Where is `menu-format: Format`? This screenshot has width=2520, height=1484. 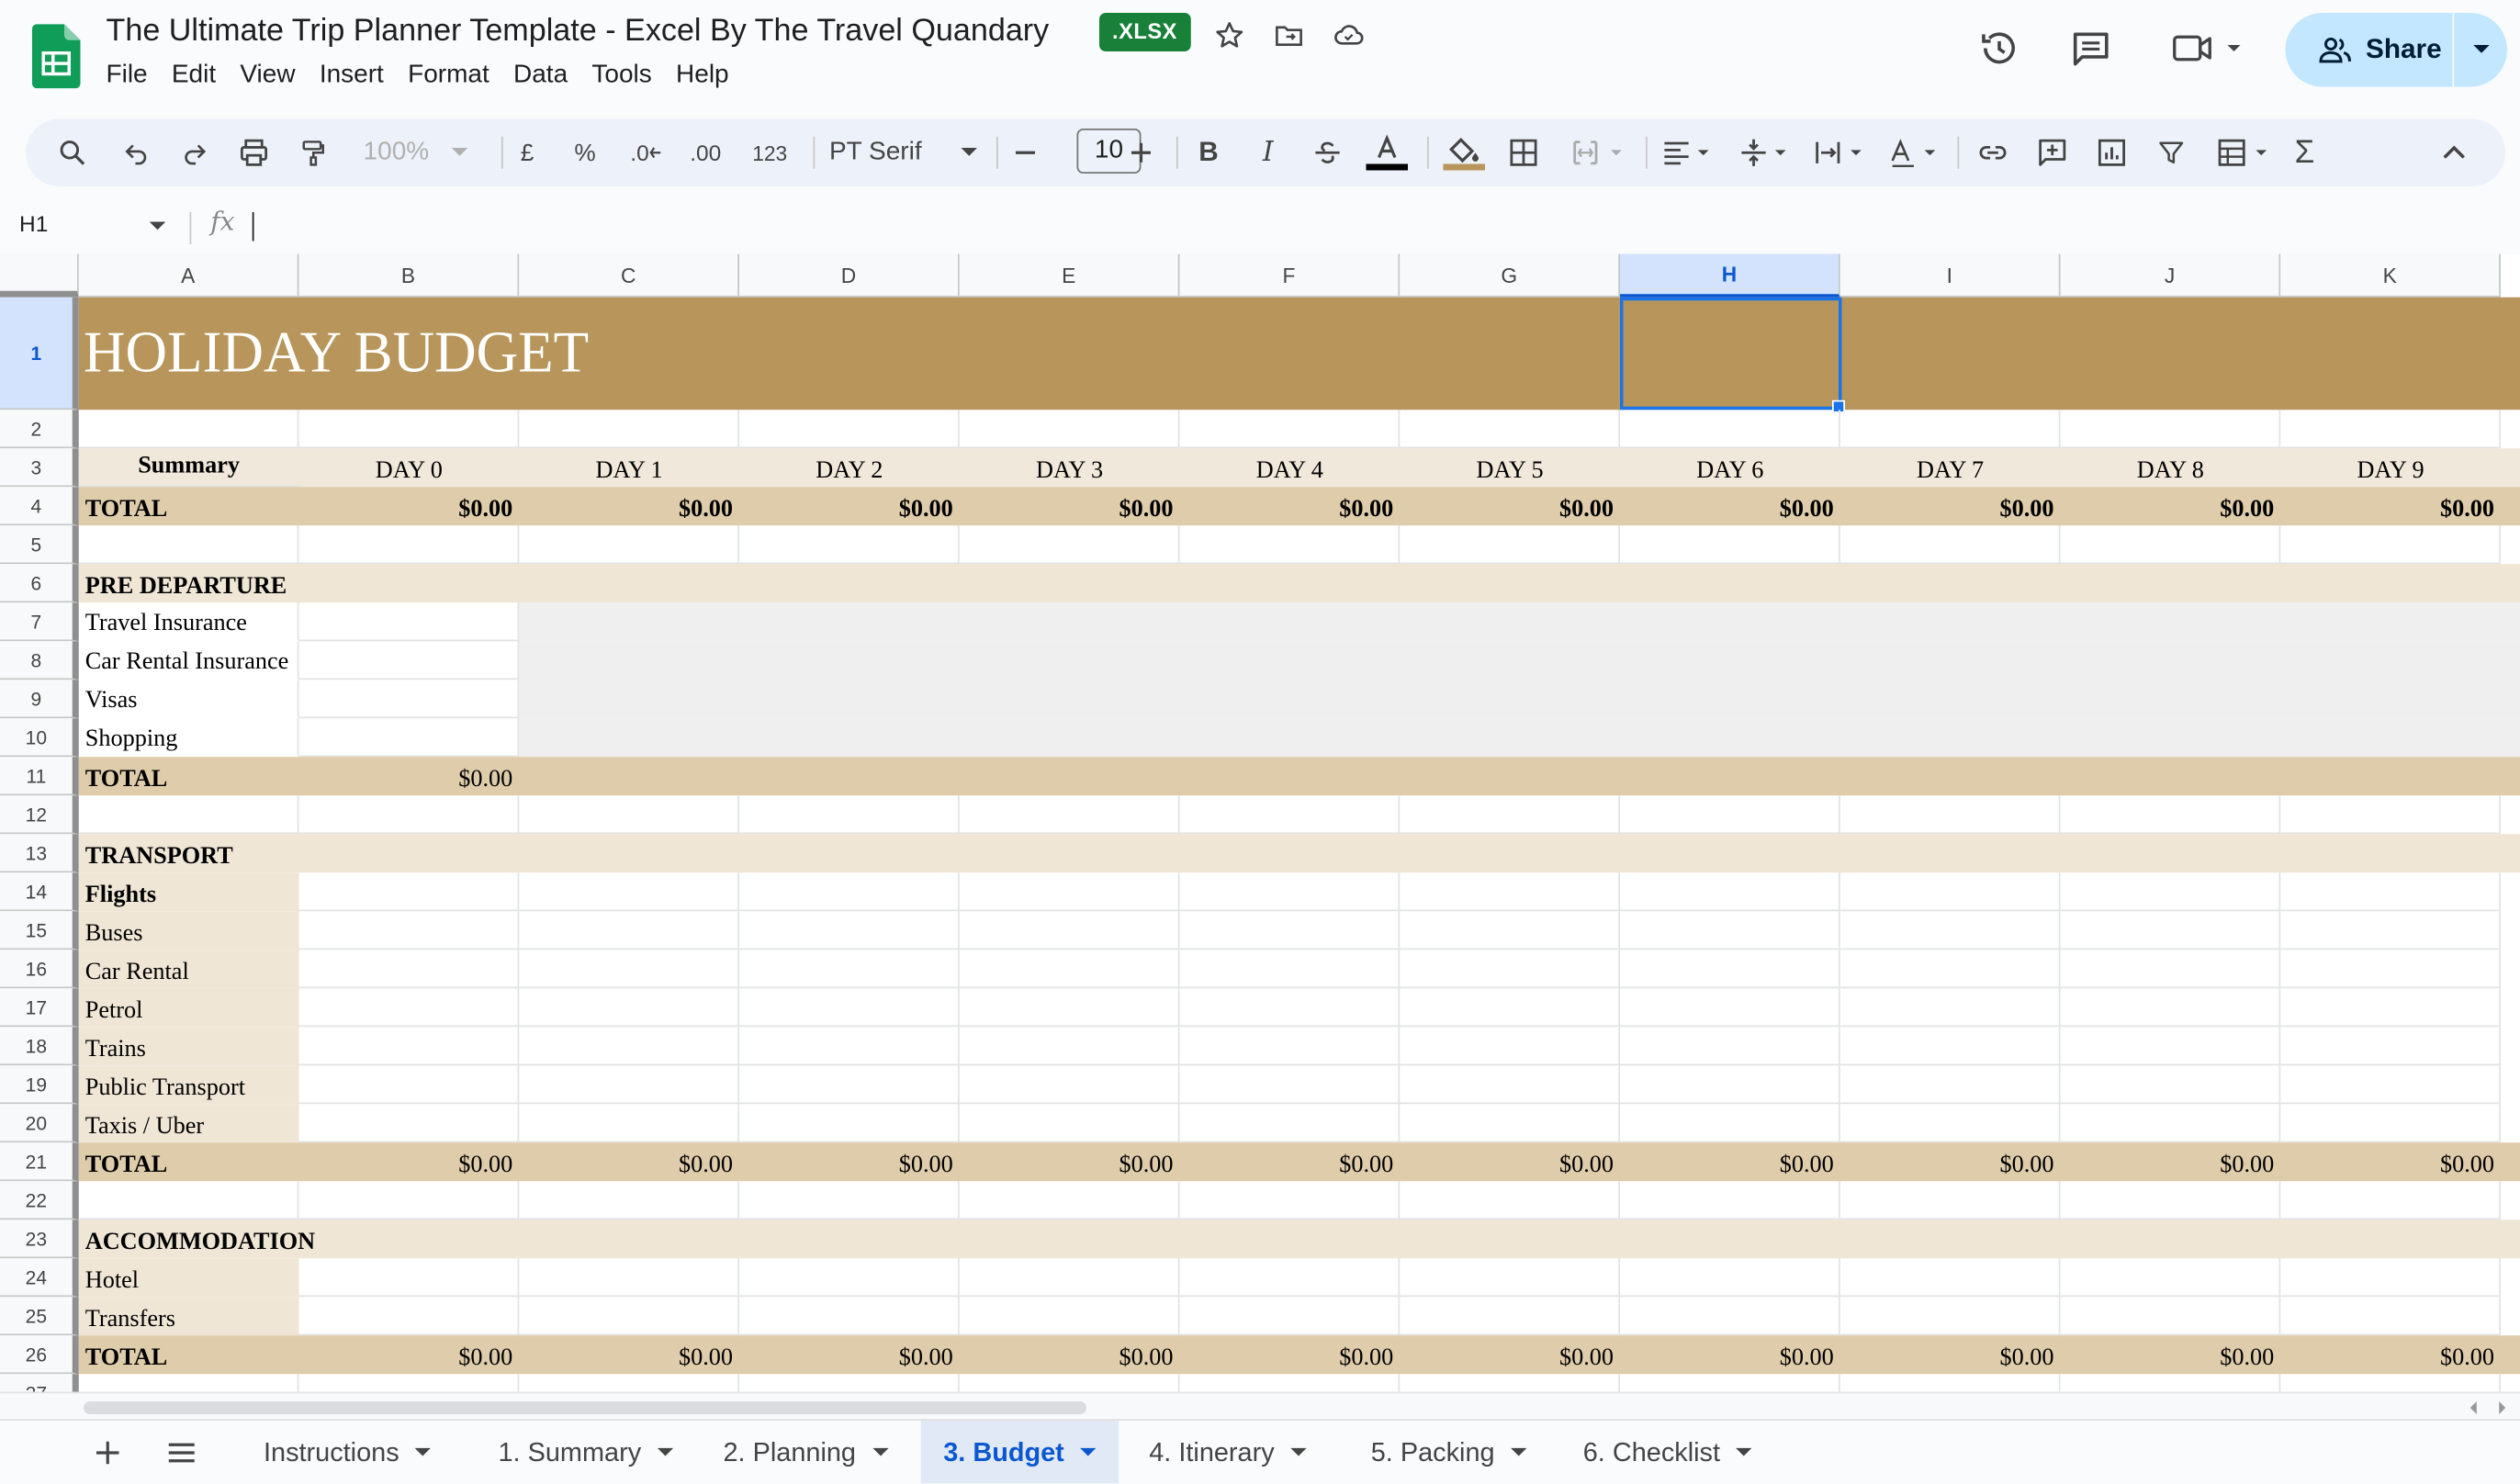
menu-format: Format is located at coordinates (448, 77).